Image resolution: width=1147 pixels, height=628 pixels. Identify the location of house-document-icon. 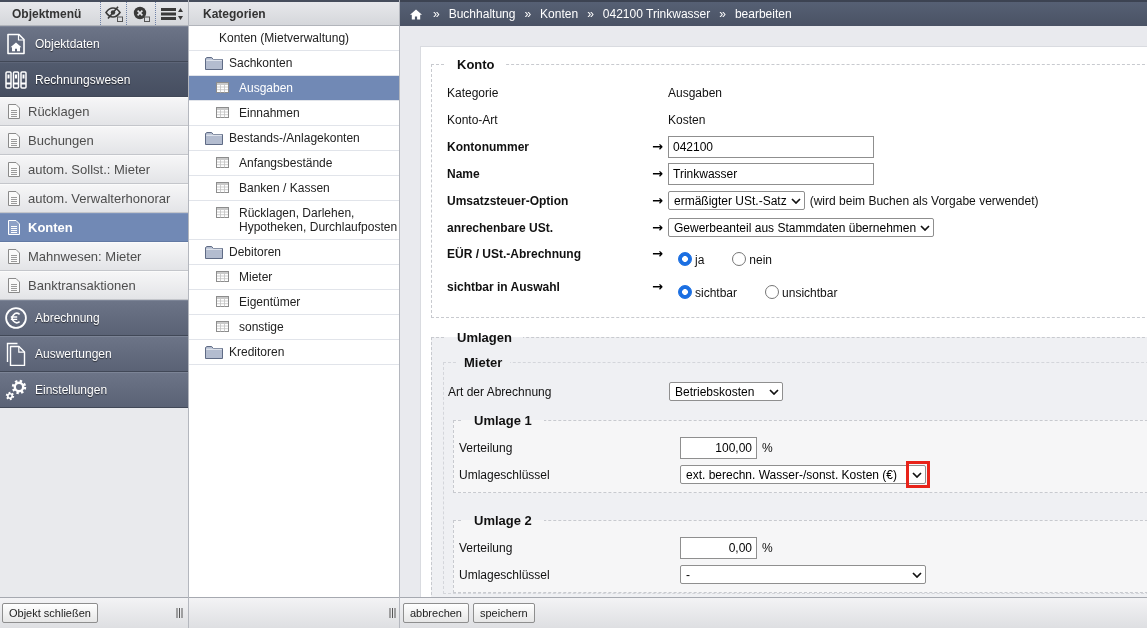
(16, 44).